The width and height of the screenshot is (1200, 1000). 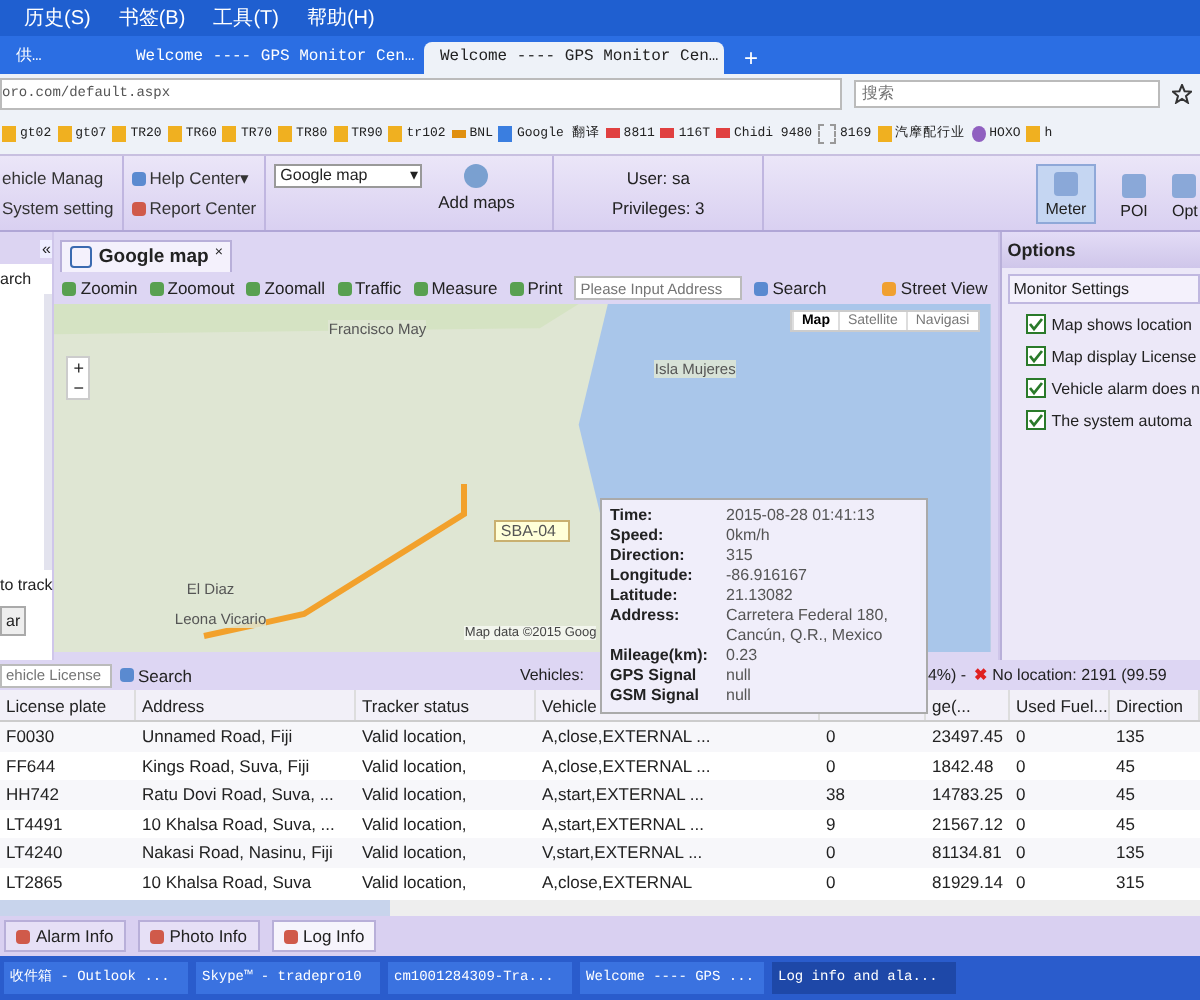 What do you see at coordinates (1070, 675) in the screenshot?
I see `no-location-count: ✖ No location: 2191 (99.59` at bounding box center [1070, 675].